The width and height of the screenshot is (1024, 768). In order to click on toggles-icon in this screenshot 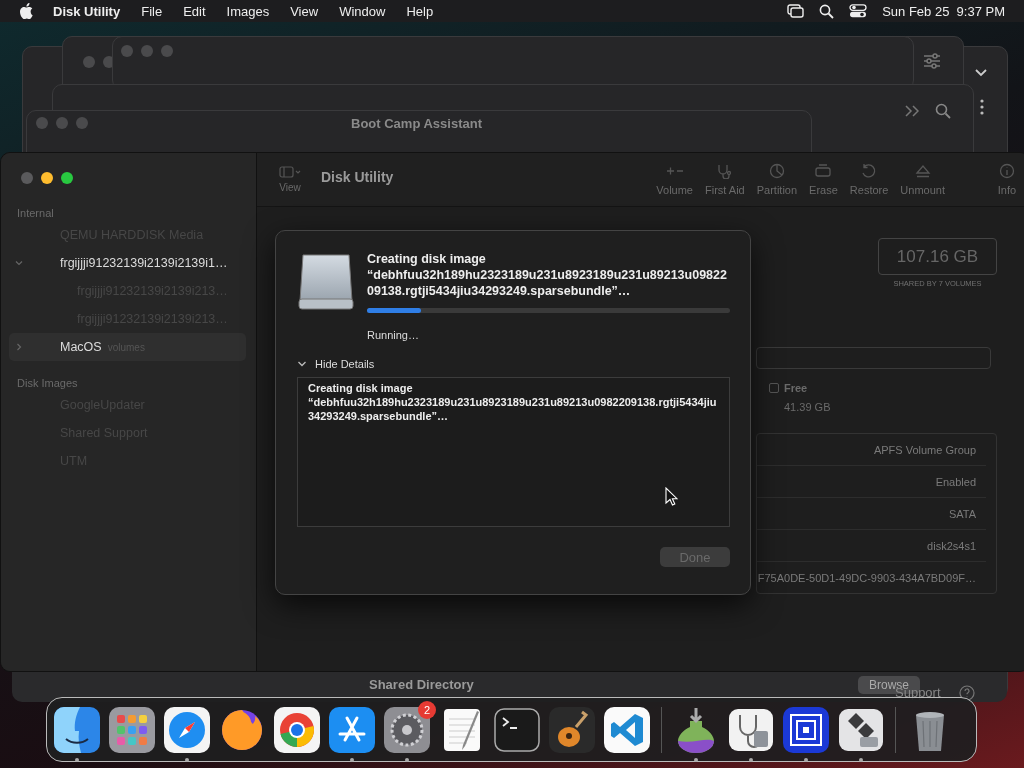, I will do `click(858, 11)`.